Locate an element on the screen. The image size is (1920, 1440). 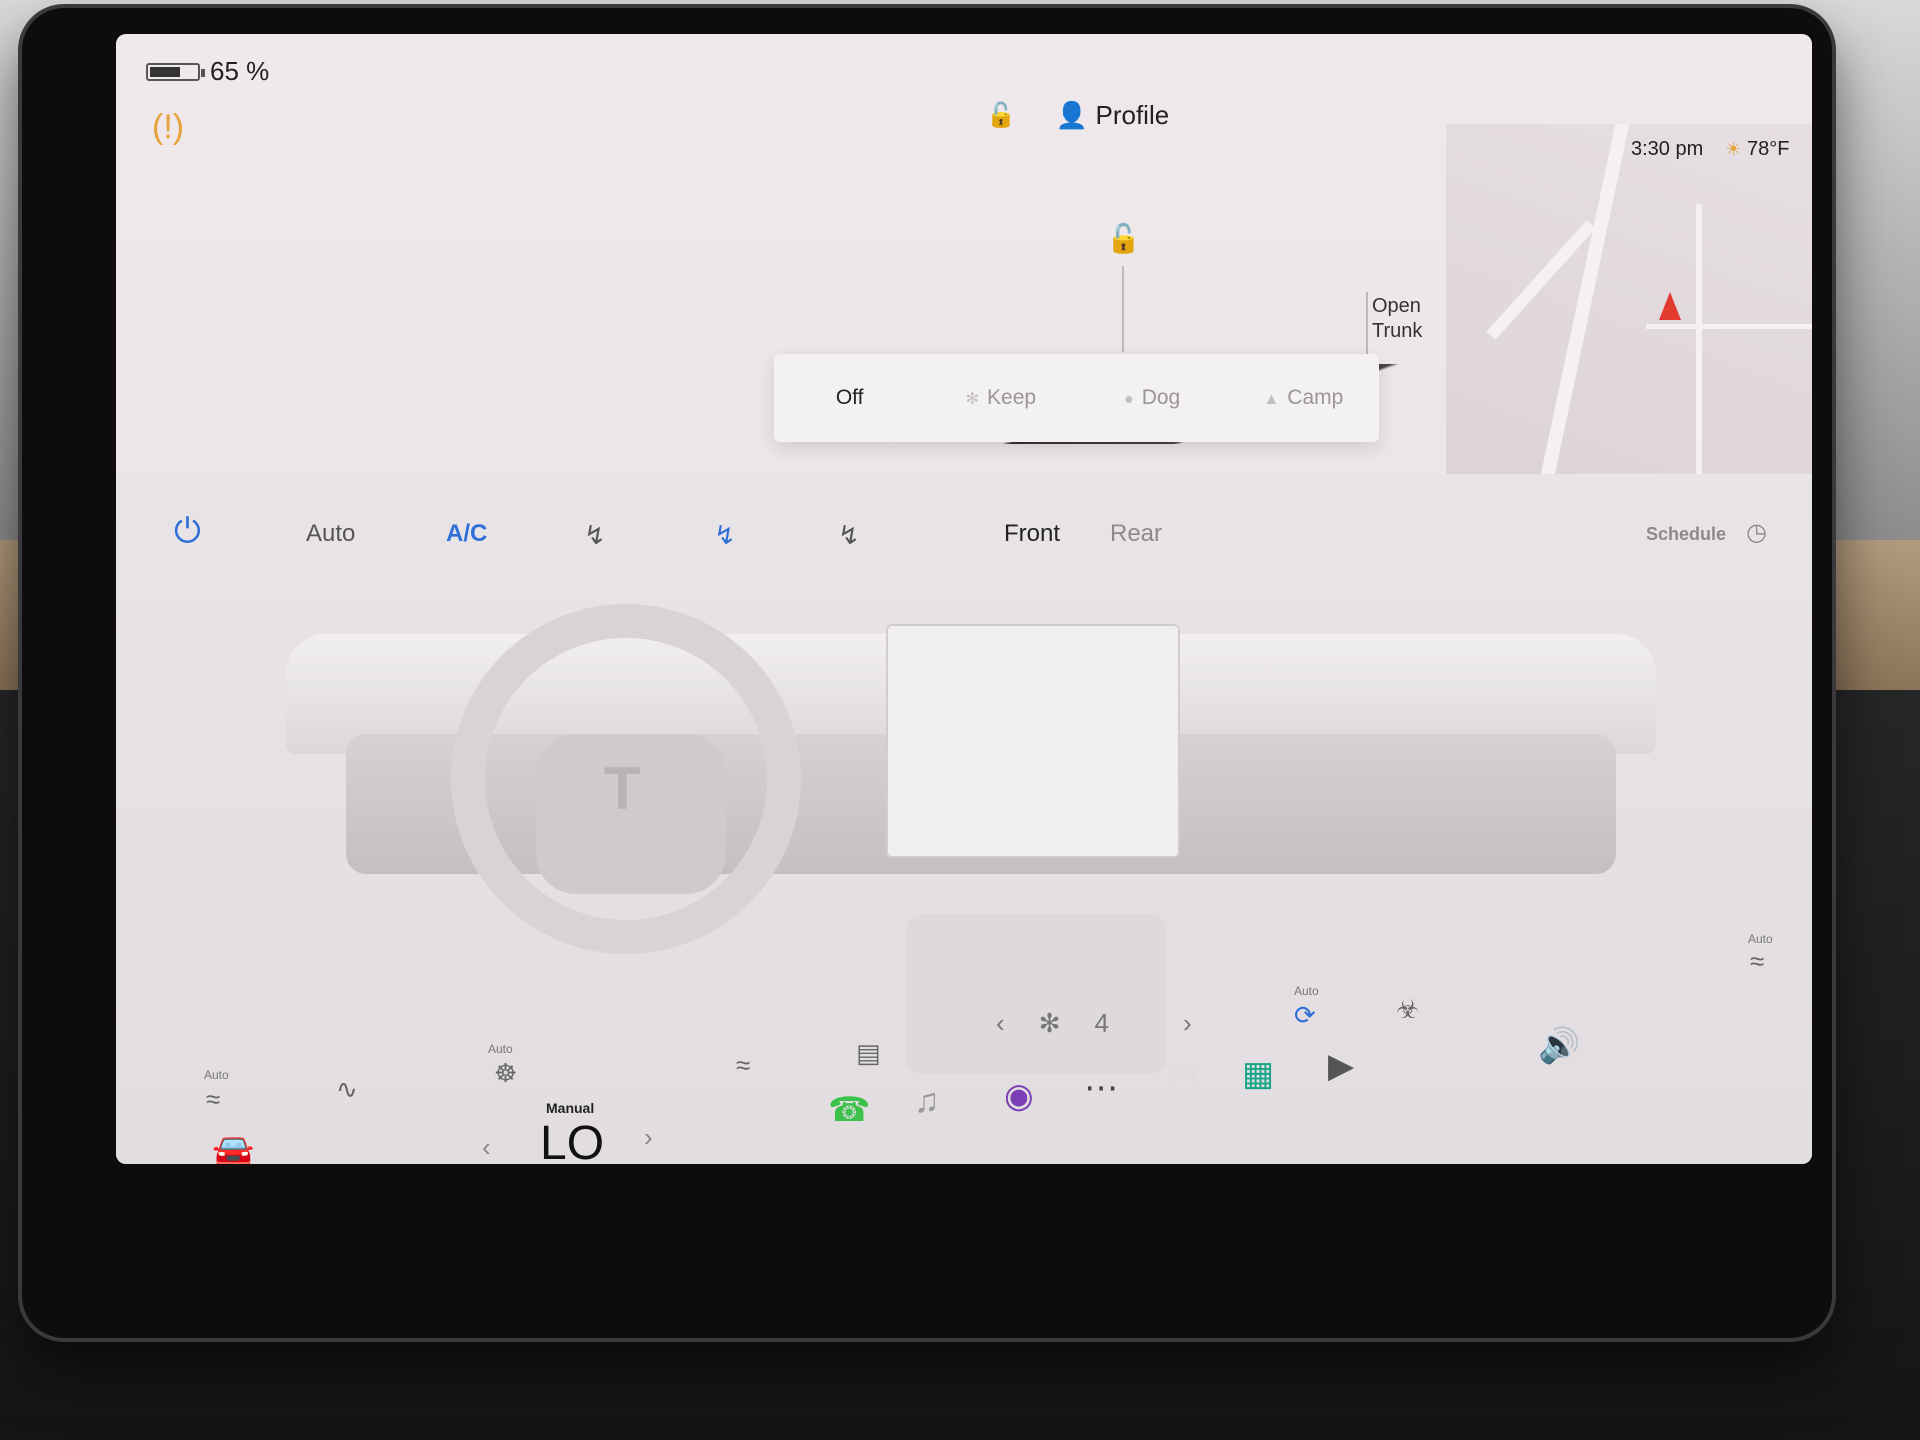
paw-icon: ● is located at coordinates (1129, 399).